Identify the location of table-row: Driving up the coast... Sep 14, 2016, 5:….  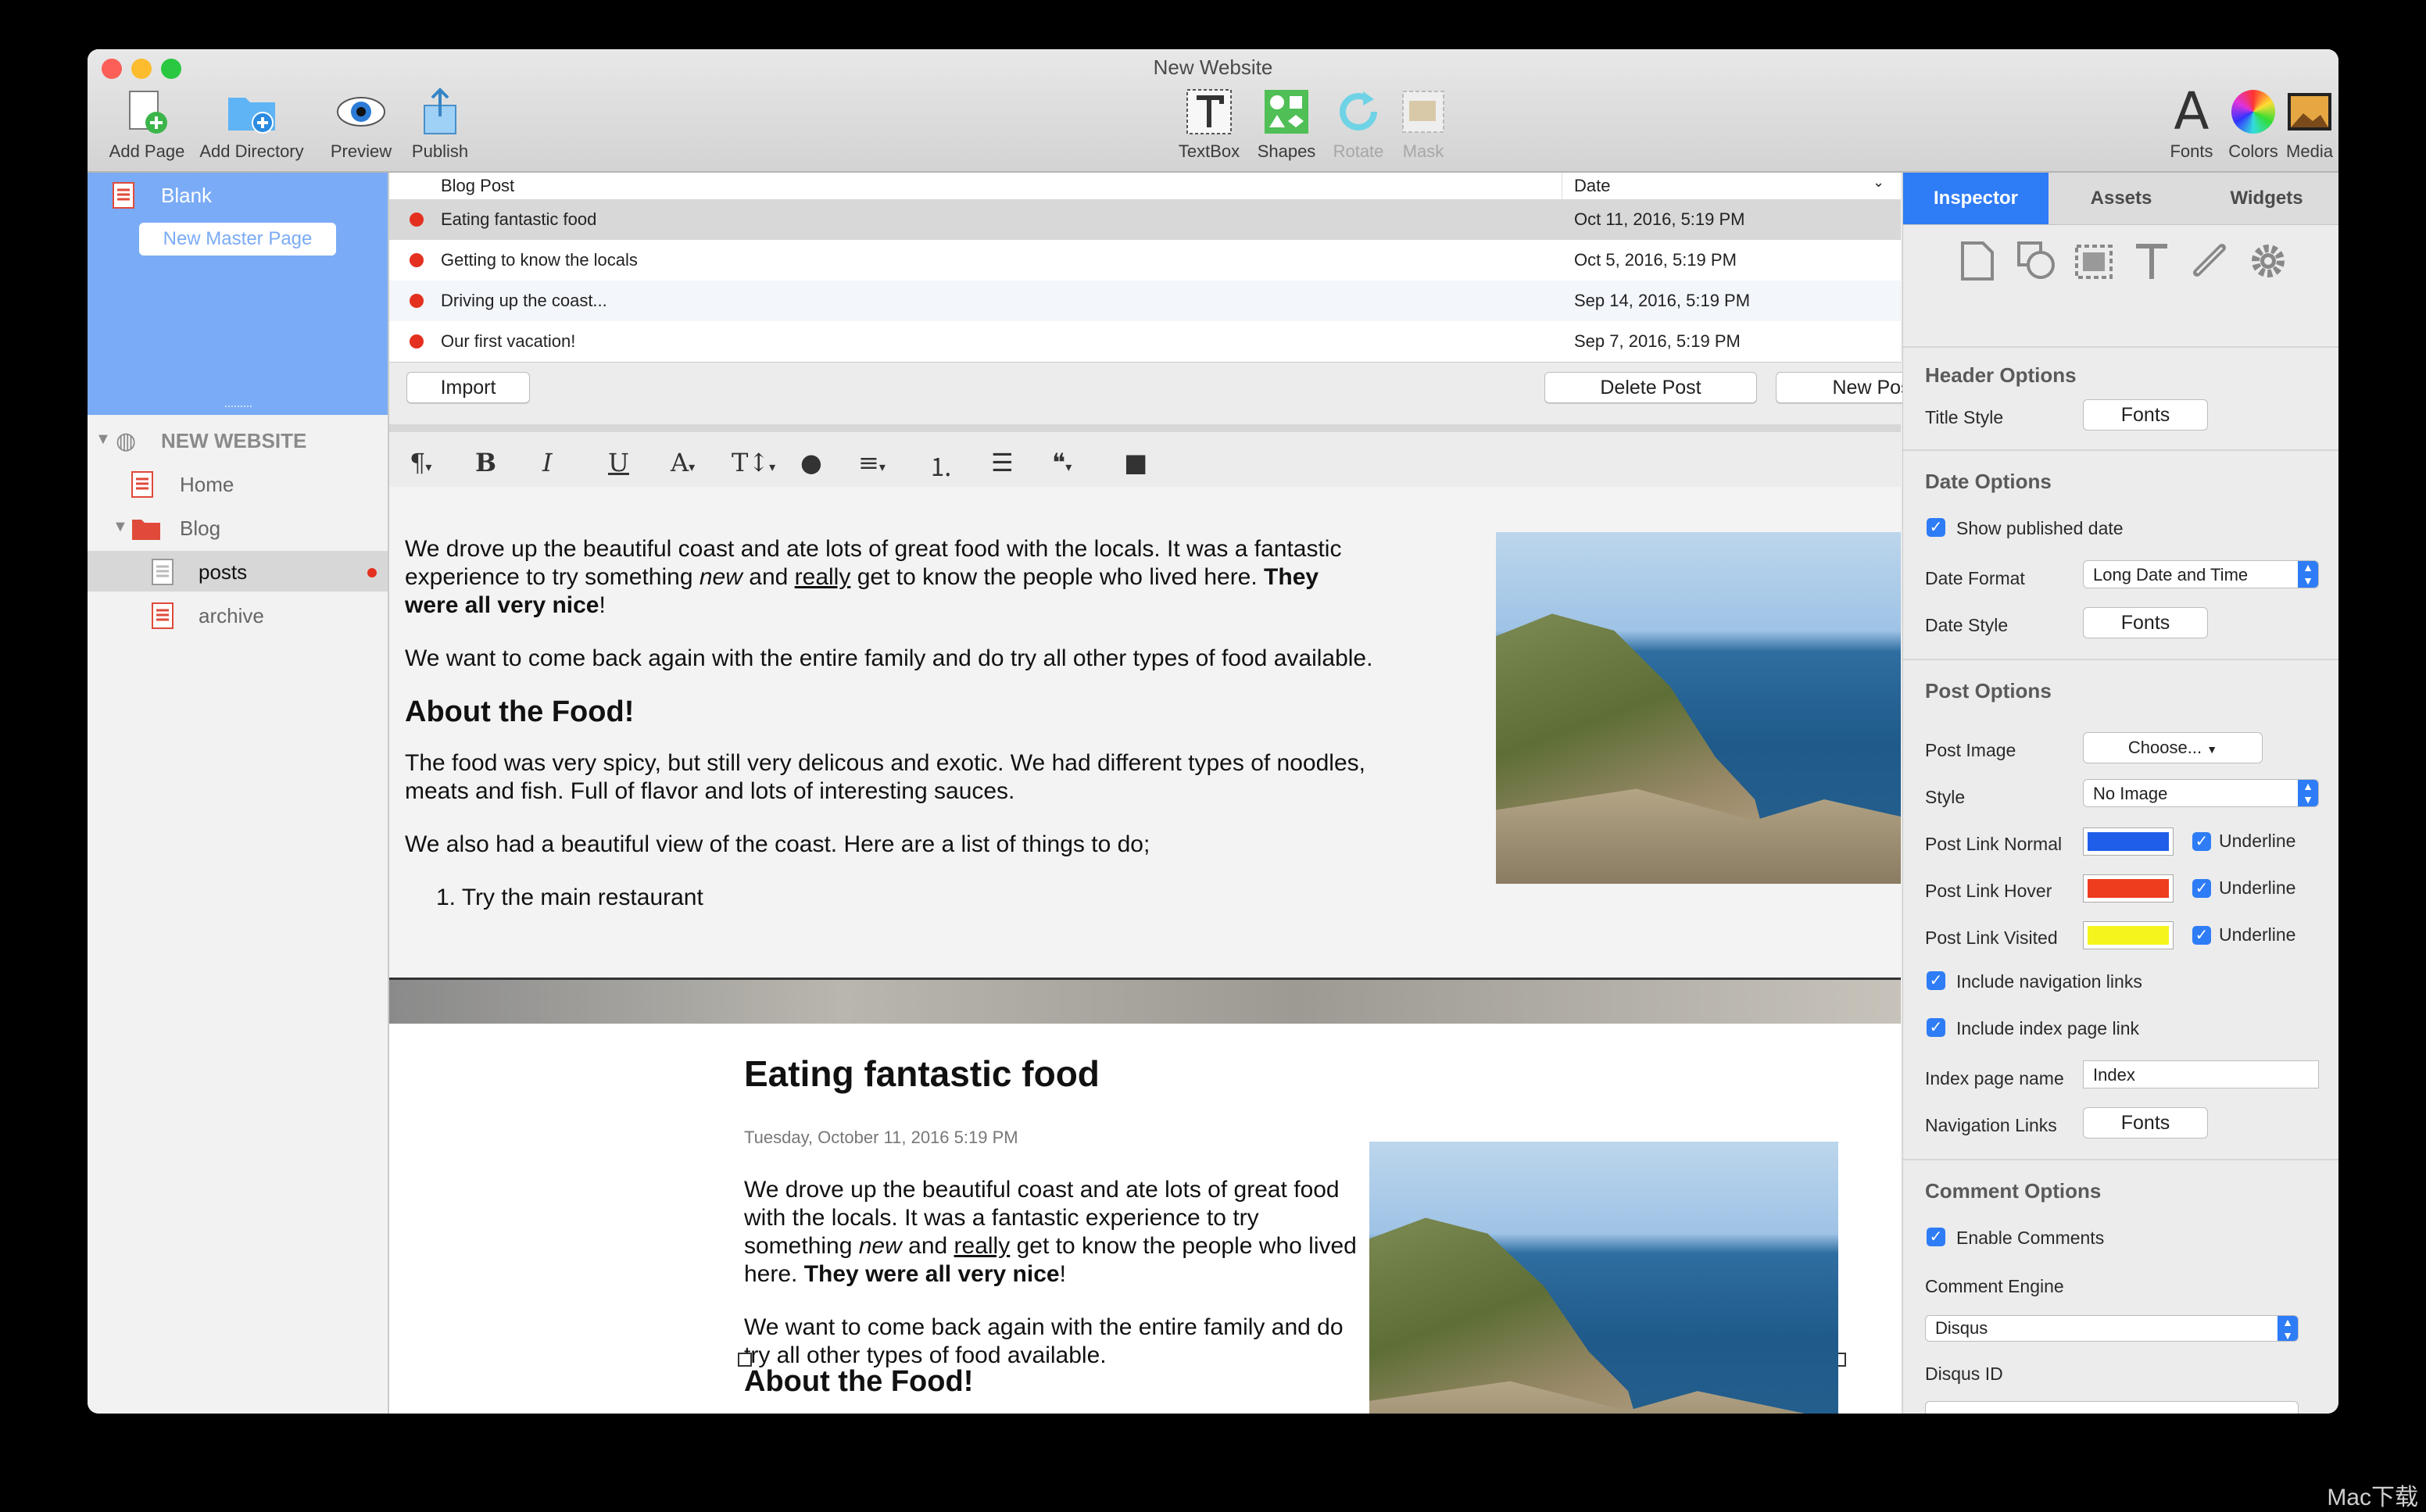
(1145, 301).